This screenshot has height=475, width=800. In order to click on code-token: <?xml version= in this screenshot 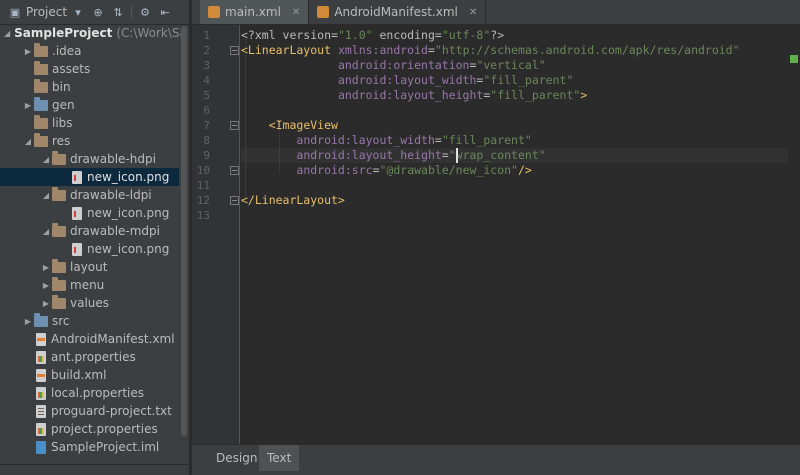, I will do `click(289, 35)`.